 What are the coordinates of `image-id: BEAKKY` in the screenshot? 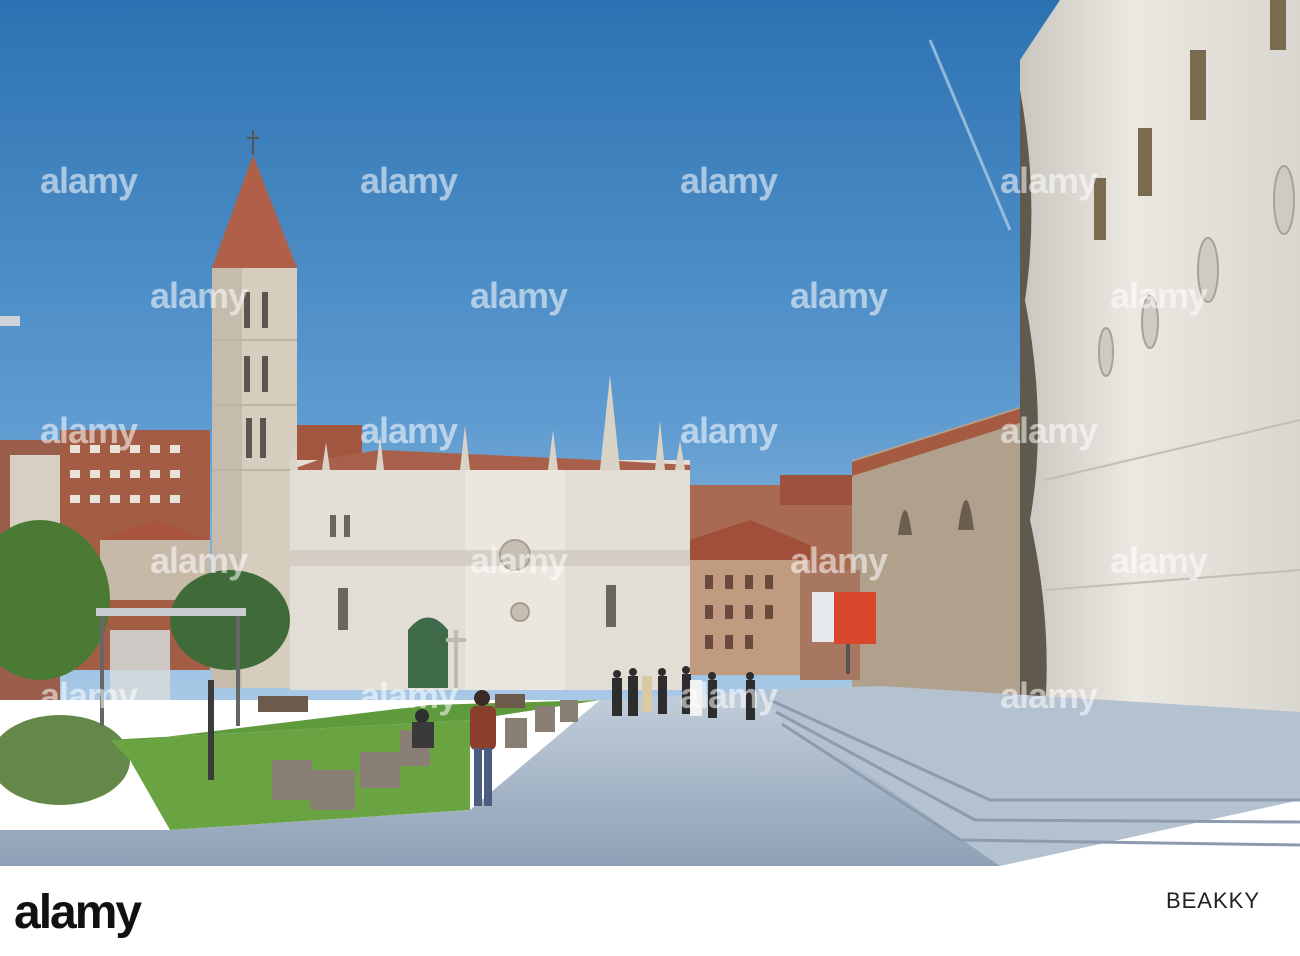 It's located at (1212, 900).